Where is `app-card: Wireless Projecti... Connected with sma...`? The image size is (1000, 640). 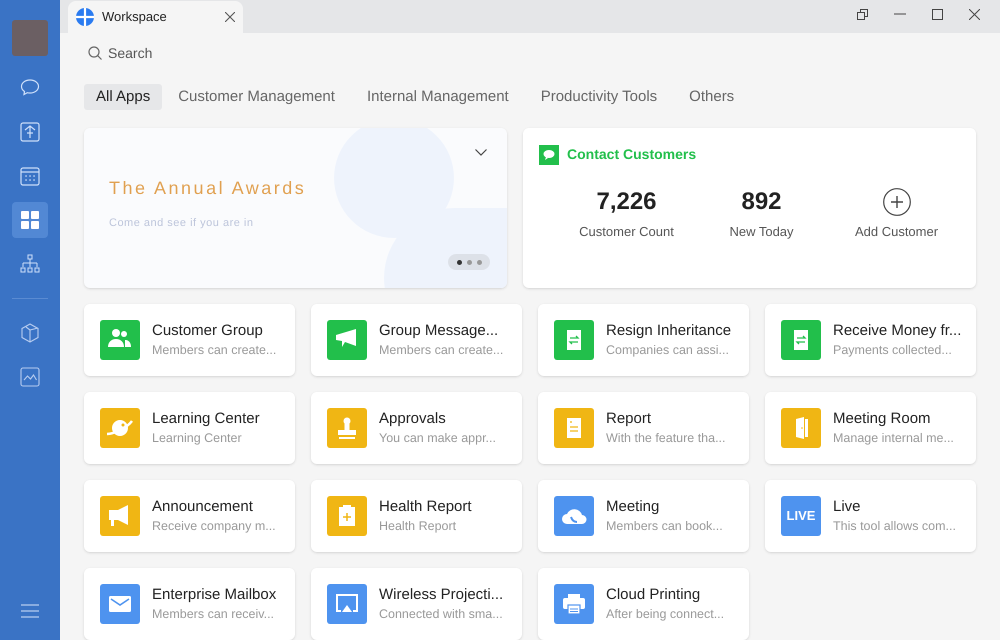
app-card: Wireless Projecti... Connected with sma... is located at coordinates (416, 604).